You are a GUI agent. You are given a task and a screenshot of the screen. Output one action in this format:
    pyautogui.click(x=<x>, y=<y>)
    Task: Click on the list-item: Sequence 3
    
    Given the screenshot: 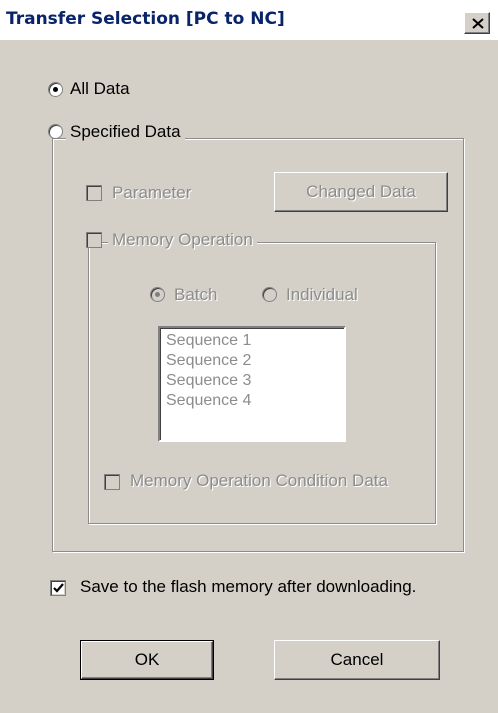 What is the action you would take?
    pyautogui.click(x=252, y=381)
    